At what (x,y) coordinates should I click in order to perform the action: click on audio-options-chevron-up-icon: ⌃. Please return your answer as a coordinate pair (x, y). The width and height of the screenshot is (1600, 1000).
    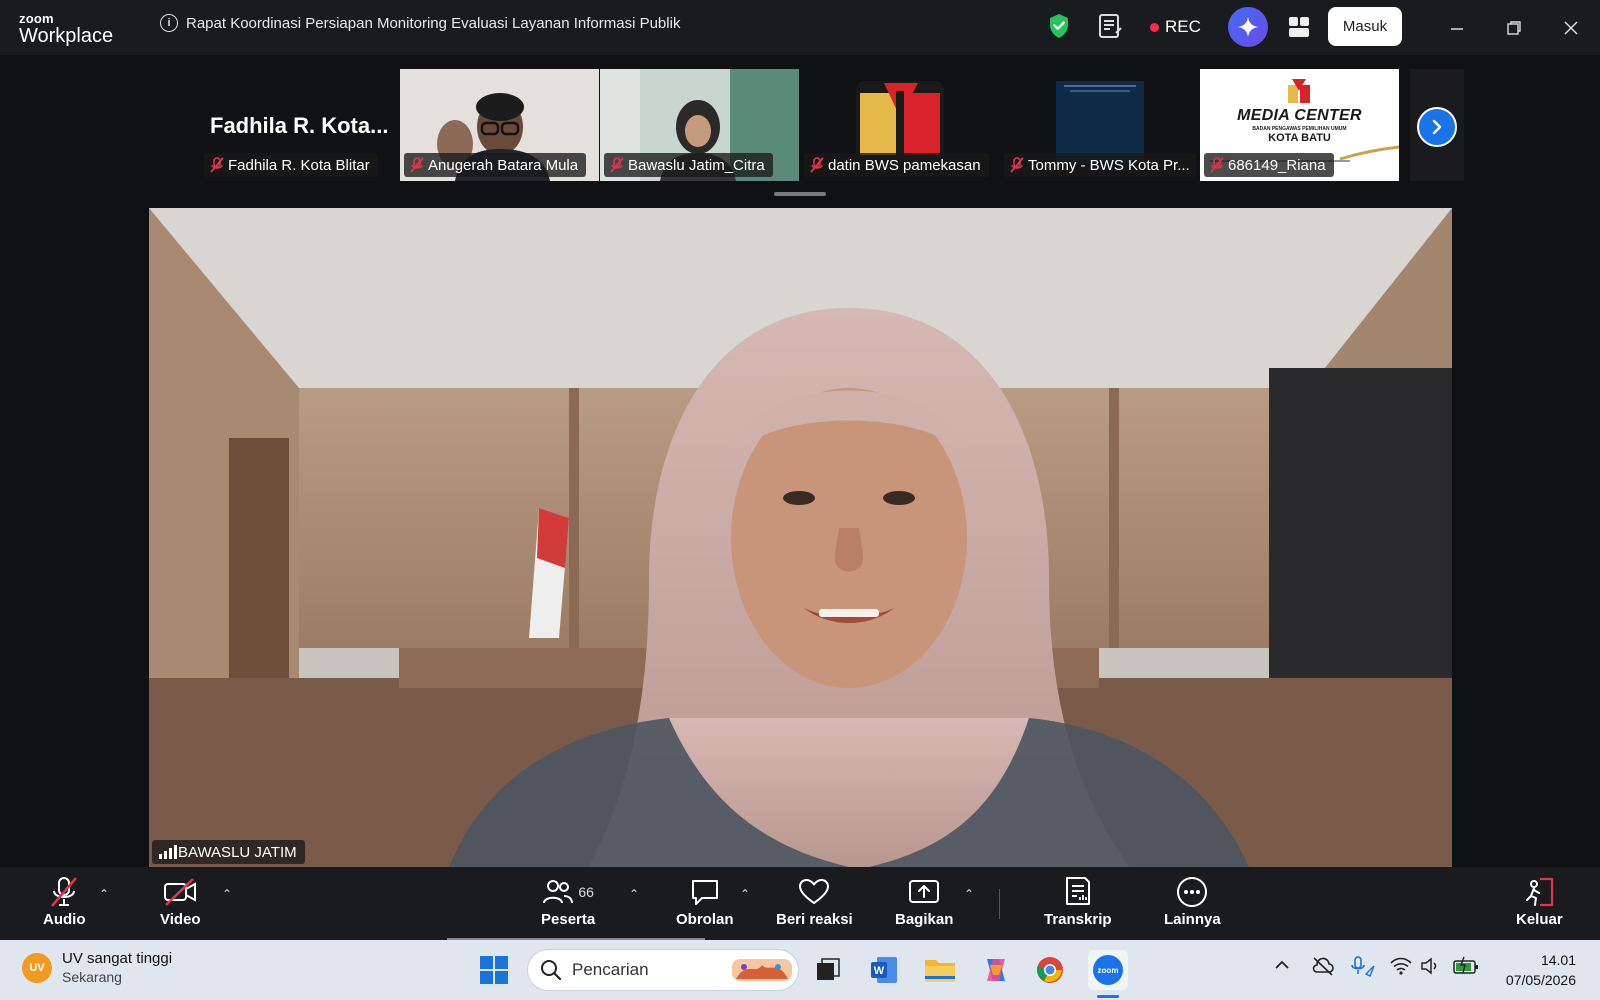
    Looking at the image, I should click on (104, 894).